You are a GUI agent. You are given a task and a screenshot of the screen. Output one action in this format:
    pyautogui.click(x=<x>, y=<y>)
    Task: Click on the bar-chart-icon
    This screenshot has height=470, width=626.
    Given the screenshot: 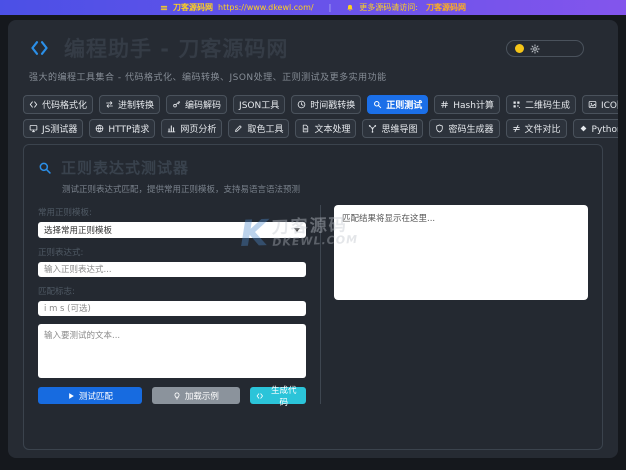 What is the action you would take?
    pyautogui.click(x=171, y=128)
    